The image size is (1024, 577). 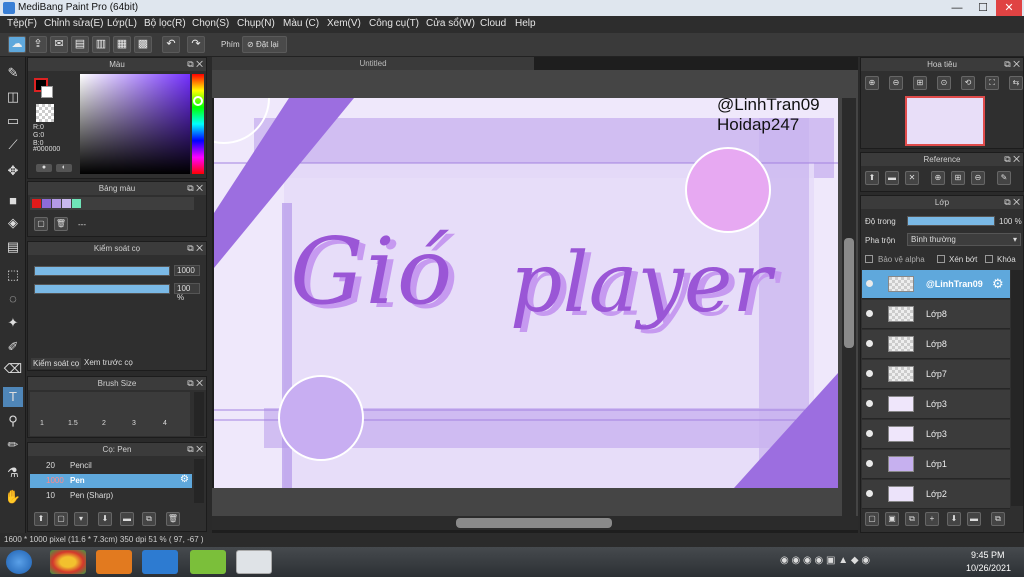 I want to click on close-reference-icon: ✕, so click(x=912, y=178).